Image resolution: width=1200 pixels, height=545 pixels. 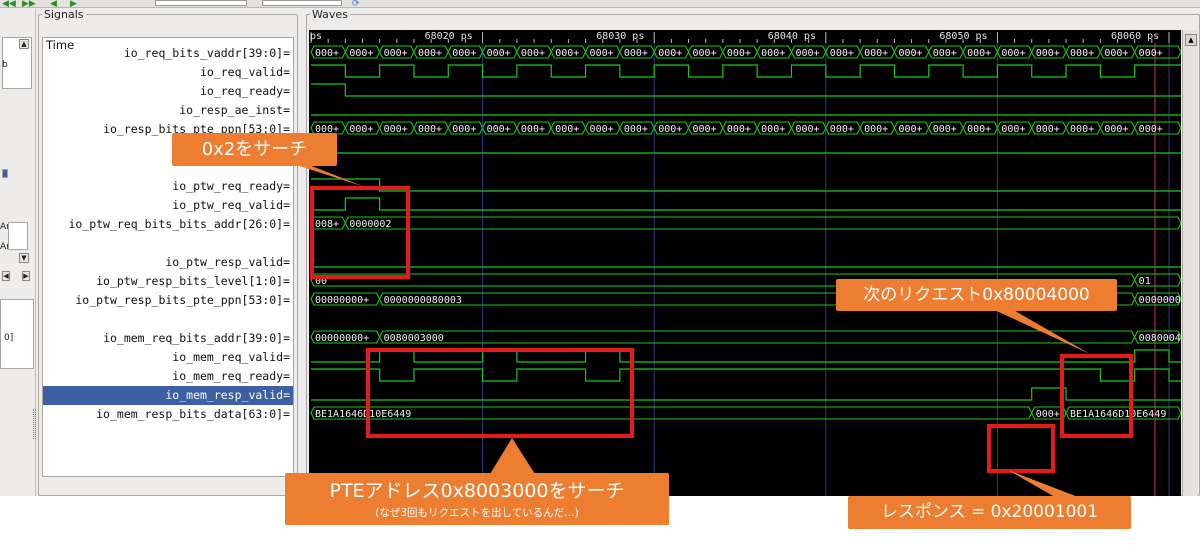 What do you see at coordinates (168, 53) in the screenshot?
I see `signal-row: io_req_bits_vaddr[39:0]=` at bounding box center [168, 53].